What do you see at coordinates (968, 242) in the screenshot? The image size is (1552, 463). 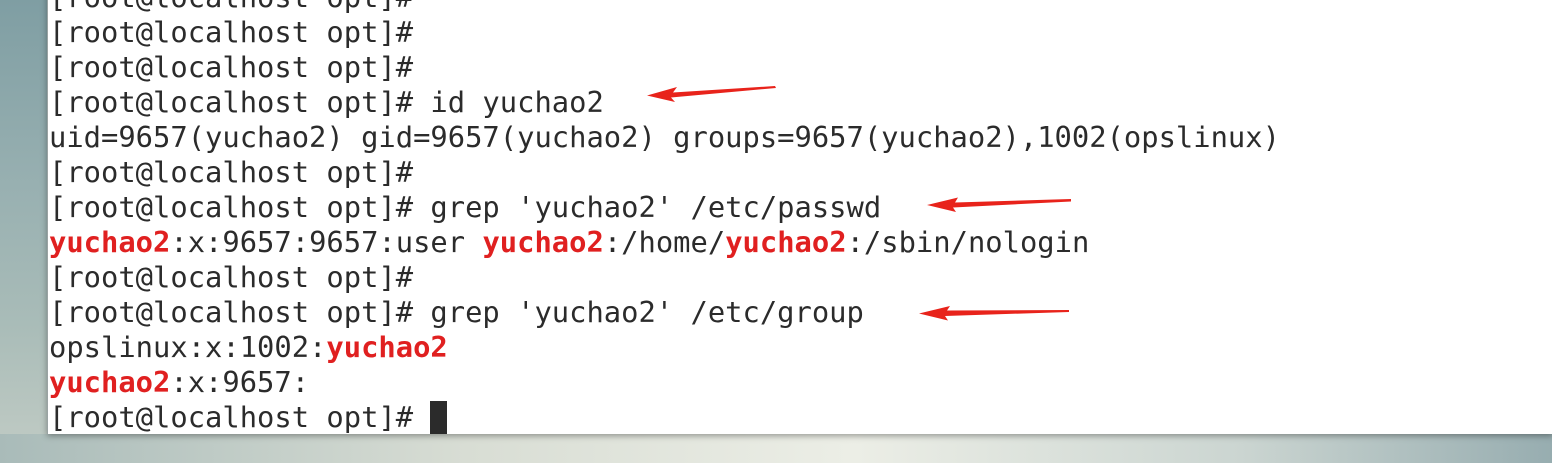 I see `terminal-text: :/sbin/nologin` at bounding box center [968, 242].